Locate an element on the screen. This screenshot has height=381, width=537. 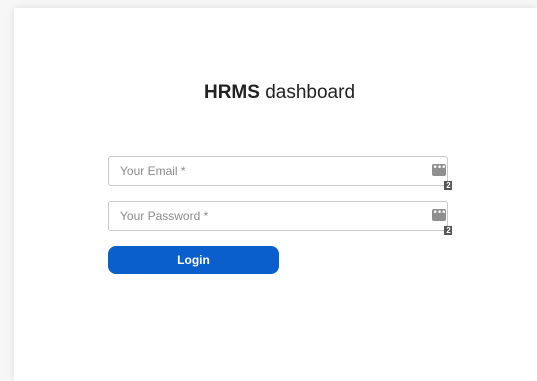
login-button: Login is located at coordinates (193, 260).